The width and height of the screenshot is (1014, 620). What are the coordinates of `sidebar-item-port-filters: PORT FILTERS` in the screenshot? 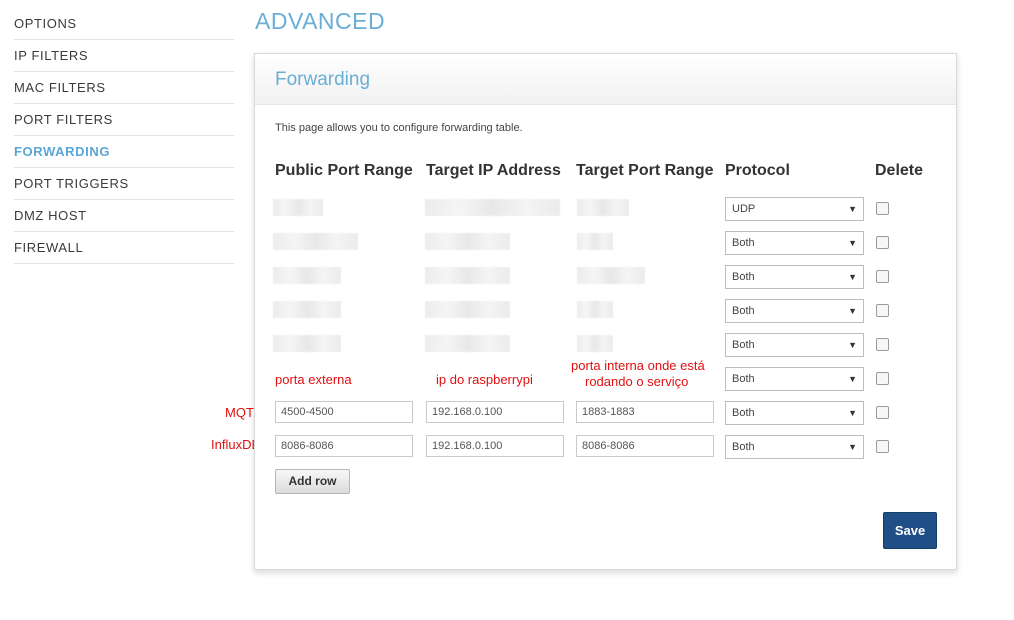 It's located at (124, 120).